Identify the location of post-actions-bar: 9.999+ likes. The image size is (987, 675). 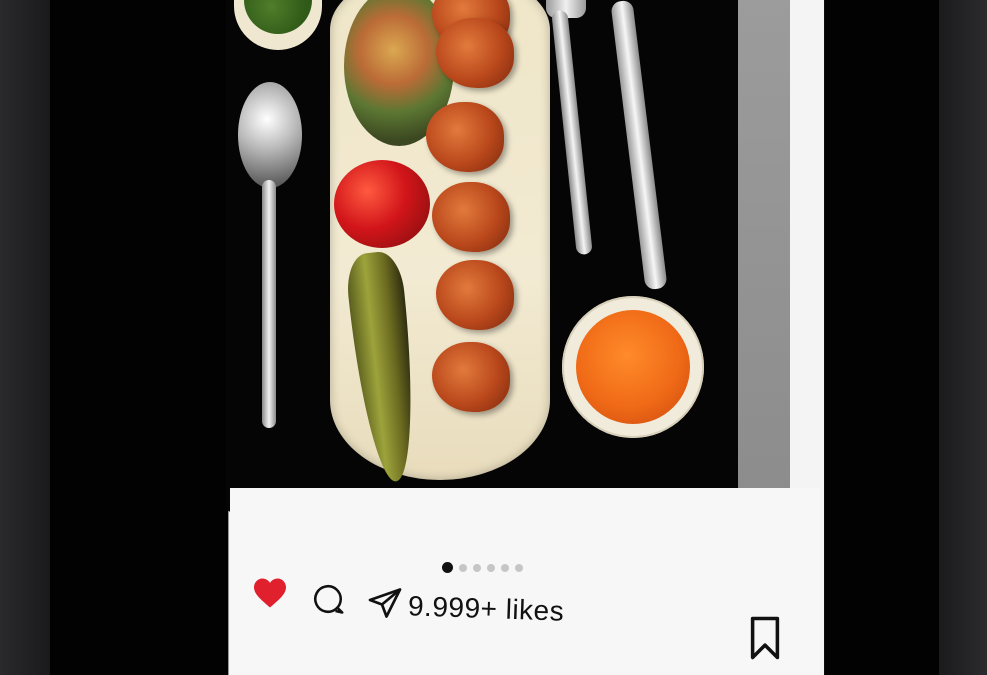
(520, 617).